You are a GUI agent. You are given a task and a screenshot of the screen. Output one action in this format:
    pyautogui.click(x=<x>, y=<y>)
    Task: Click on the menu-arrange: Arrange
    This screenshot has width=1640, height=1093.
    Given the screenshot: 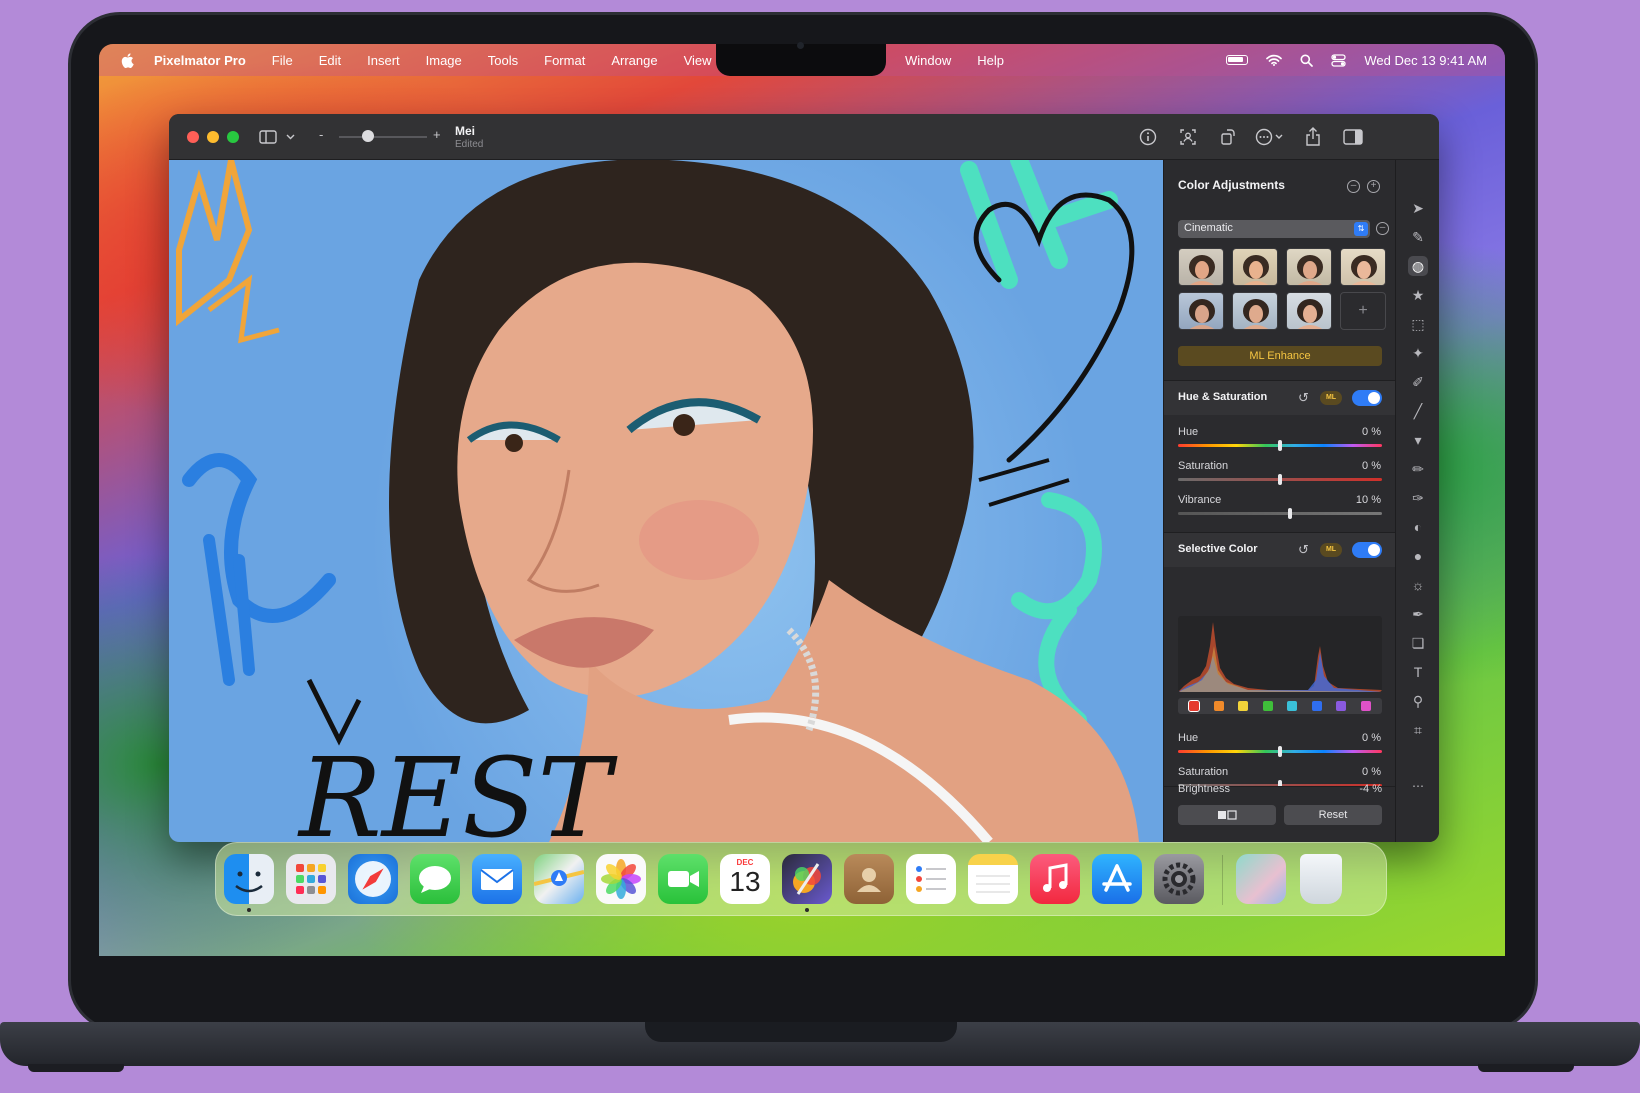 What is the action you would take?
    pyautogui.click(x=634, y=60)
    